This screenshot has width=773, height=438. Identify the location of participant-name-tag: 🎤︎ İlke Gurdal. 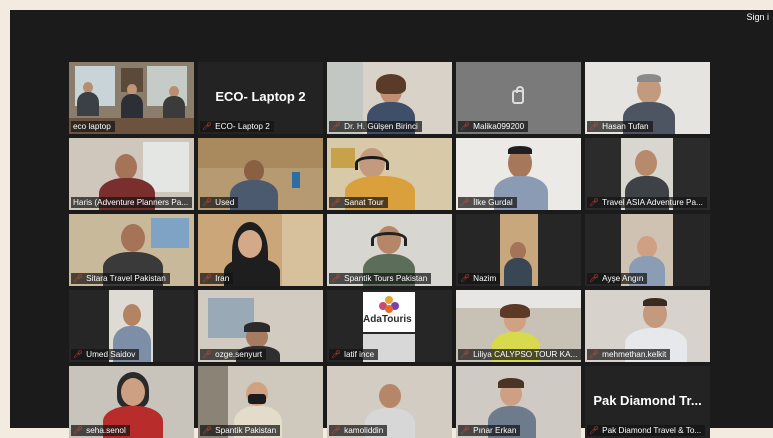
(487, 202).